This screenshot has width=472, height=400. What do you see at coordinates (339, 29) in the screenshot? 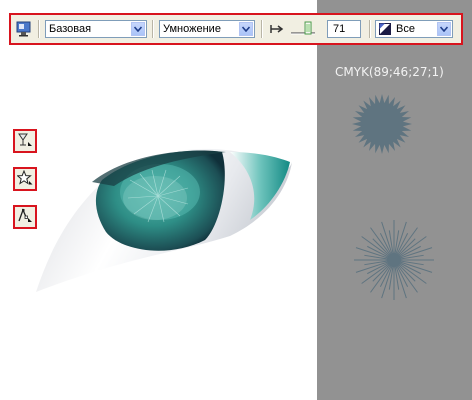
I see `opacity-value: 71` at bounding box center [339, 29].